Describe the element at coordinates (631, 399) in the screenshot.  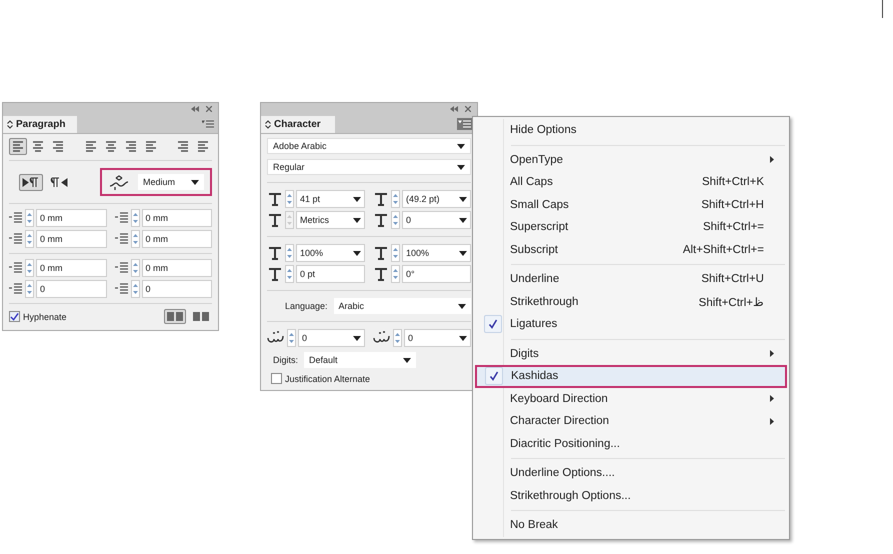
I see `menu-item: Keyboard Direction` at that location.